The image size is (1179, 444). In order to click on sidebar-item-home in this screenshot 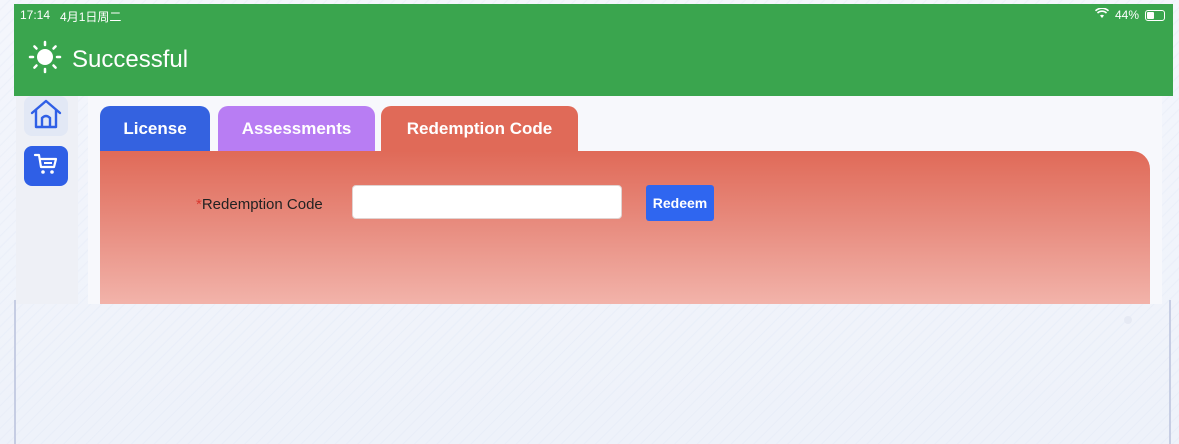, I will do `click(46, 116)`.